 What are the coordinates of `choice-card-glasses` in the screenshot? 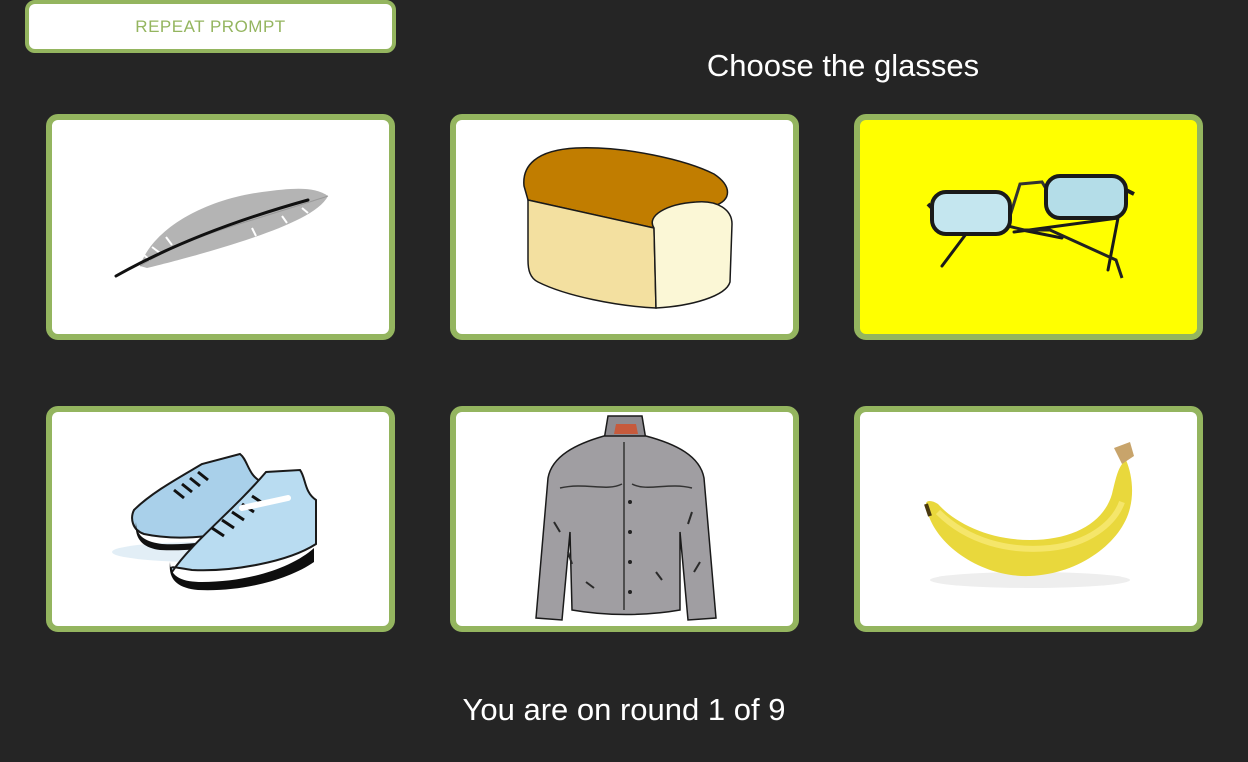 It's located at (1028, 227).